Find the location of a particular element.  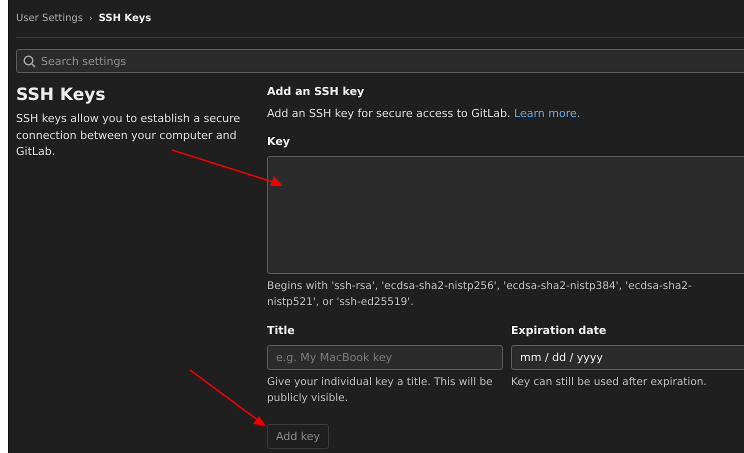

field-label: Expiration date is located at coordinates (559, 331).